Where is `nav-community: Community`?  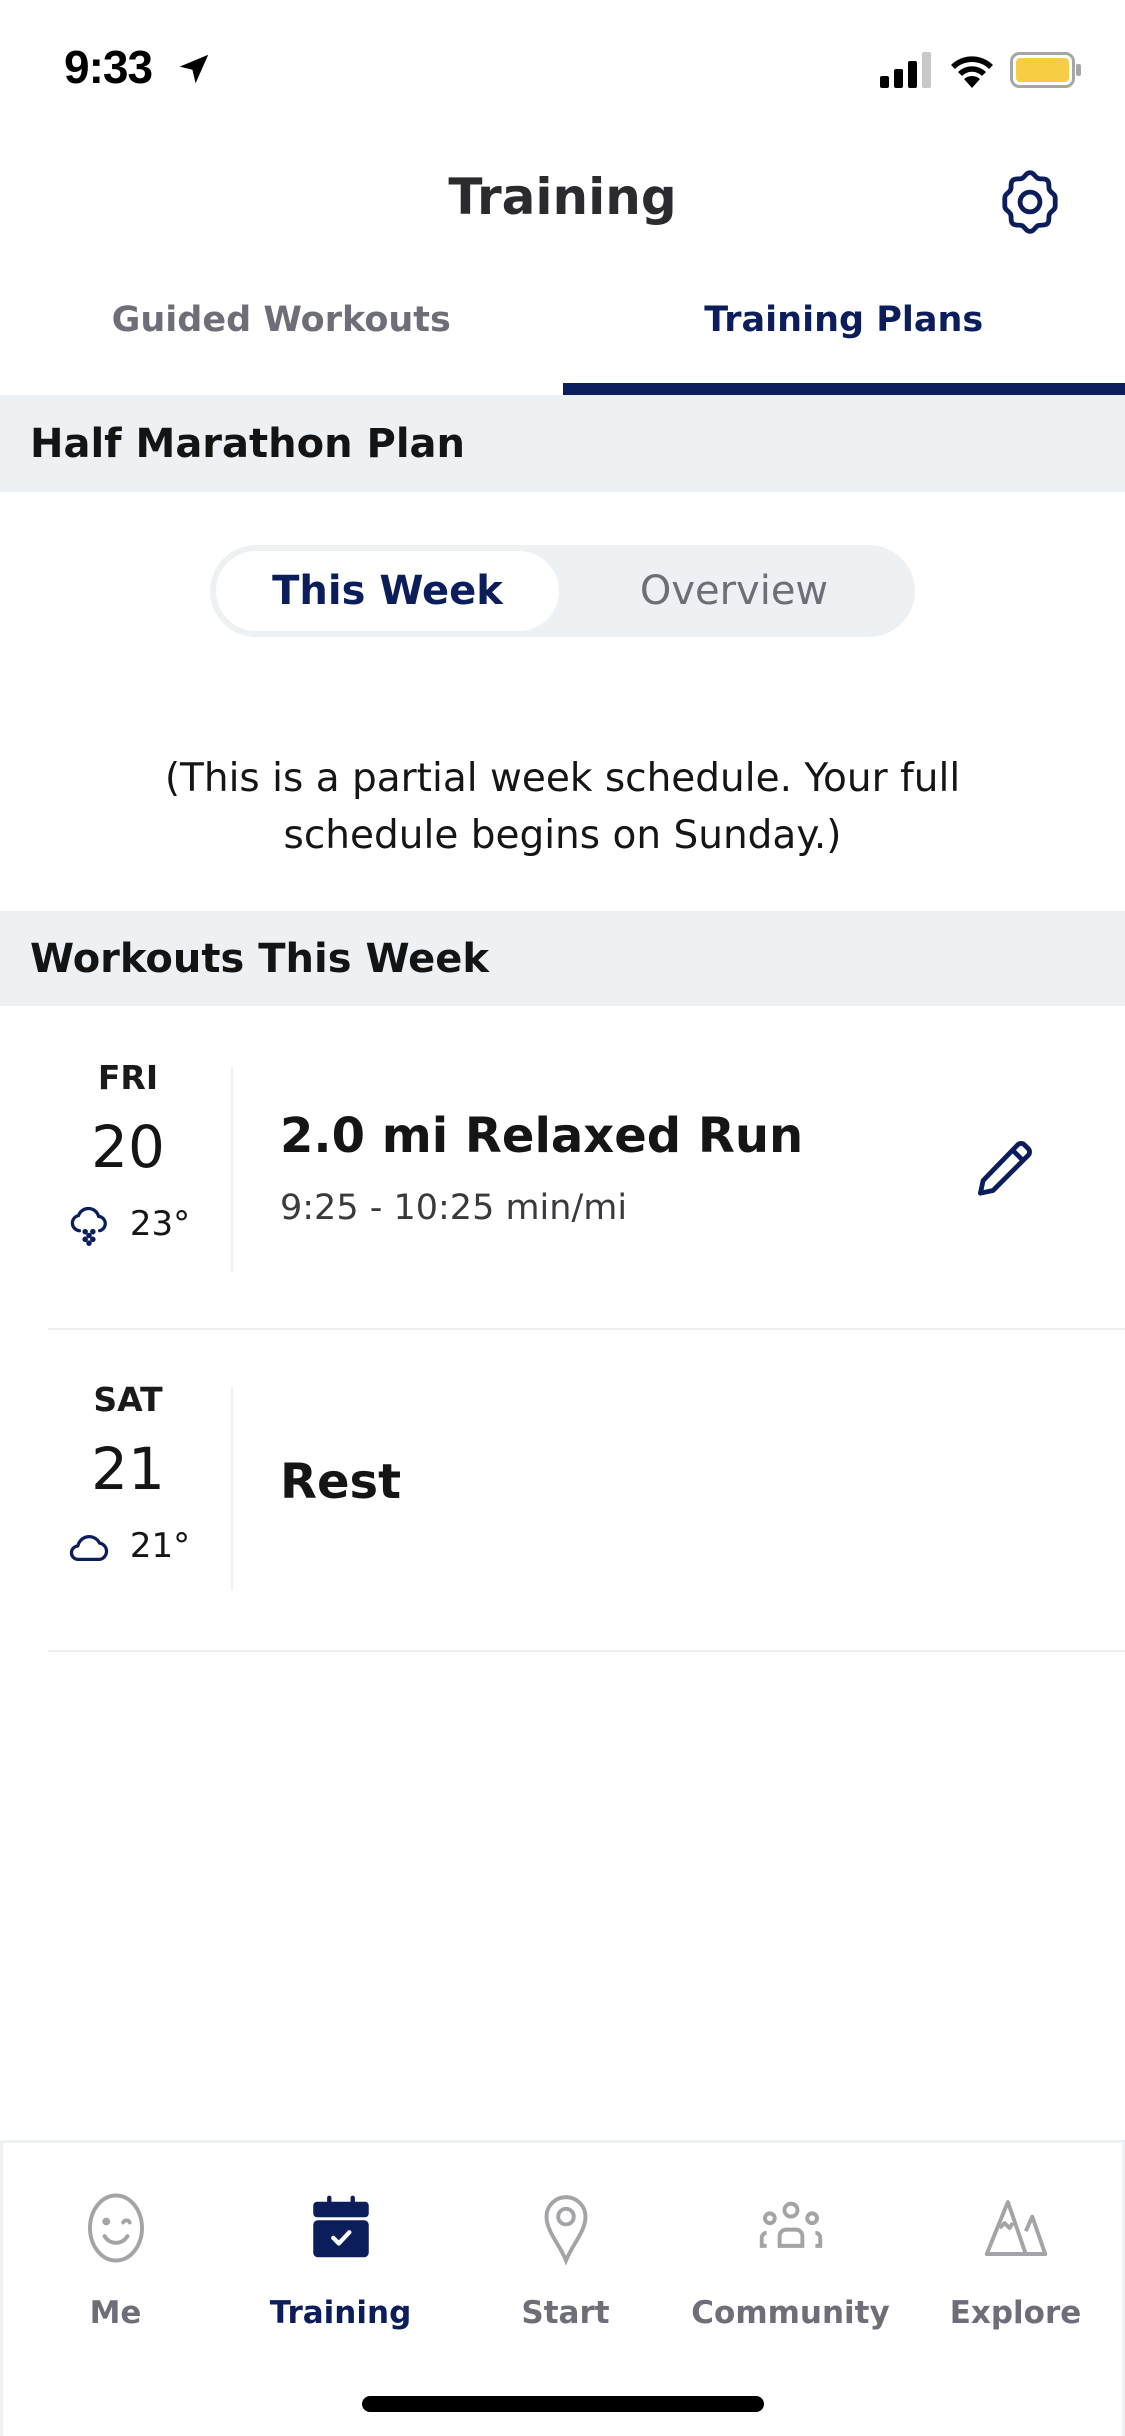 nav-community: Community is located at coordinates (790, 2257).